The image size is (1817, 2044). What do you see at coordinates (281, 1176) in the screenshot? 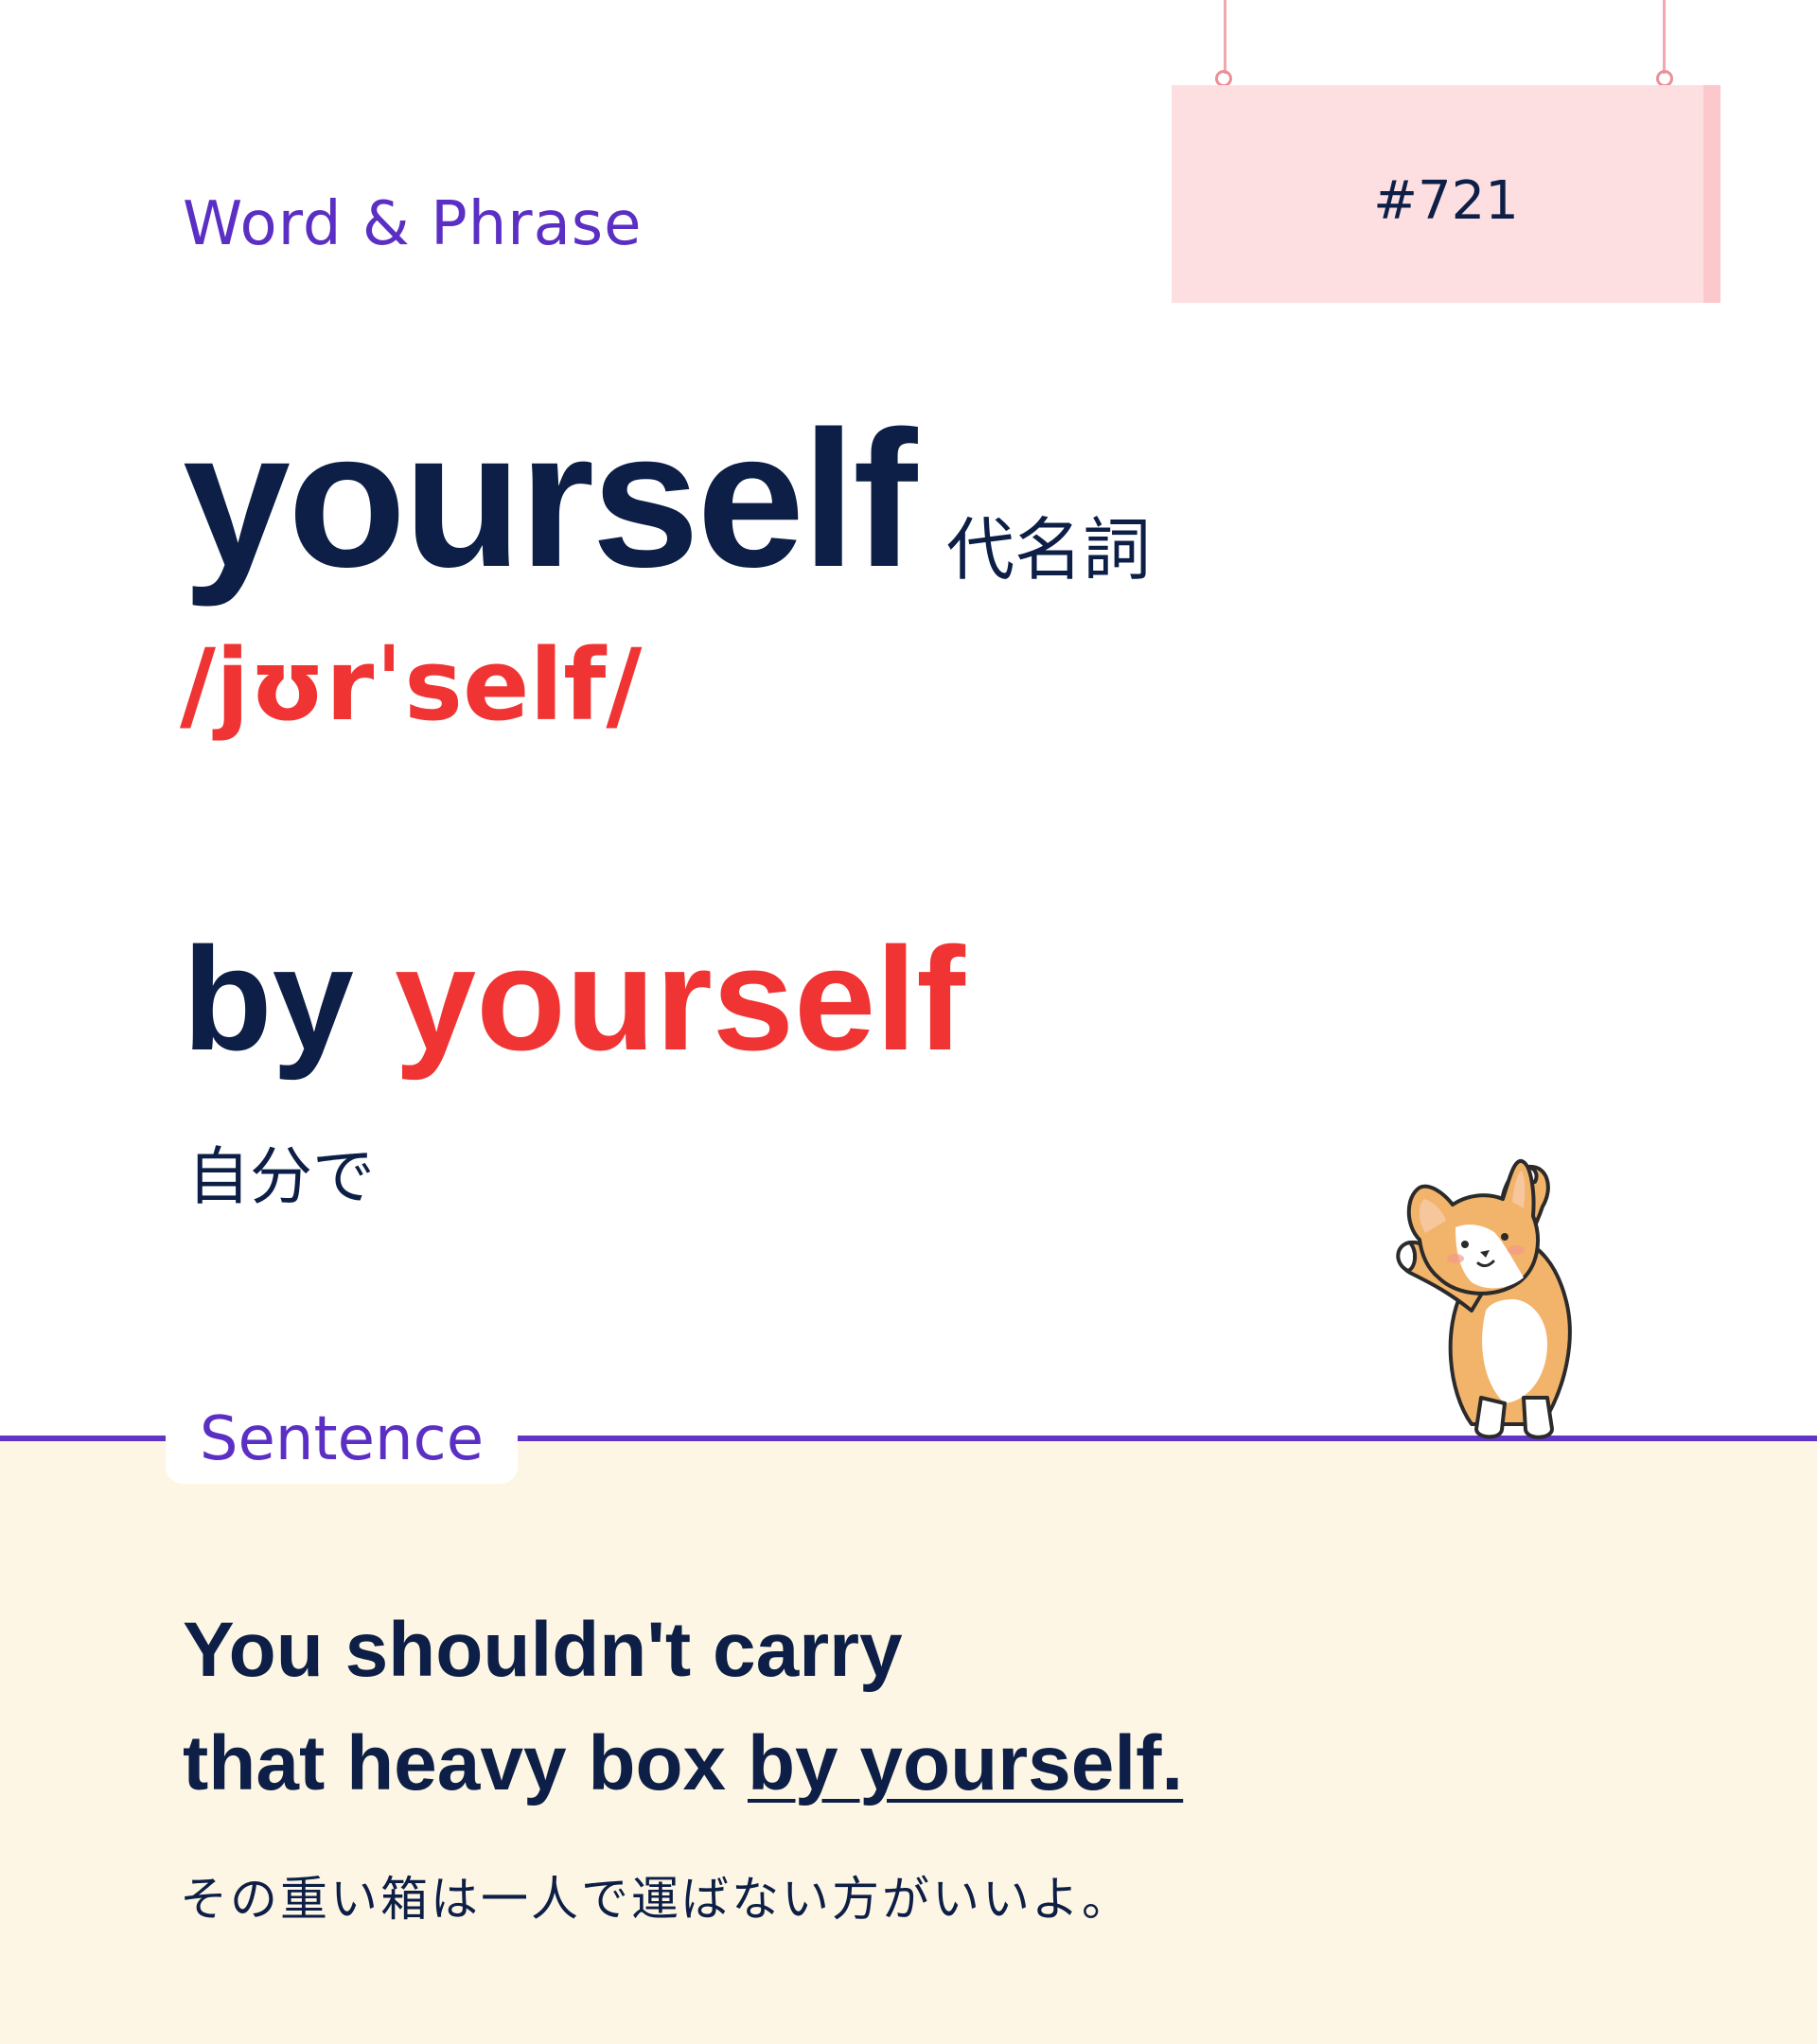
I see `phrase-meaning: 自分で` at bounding box center [281, 1176].